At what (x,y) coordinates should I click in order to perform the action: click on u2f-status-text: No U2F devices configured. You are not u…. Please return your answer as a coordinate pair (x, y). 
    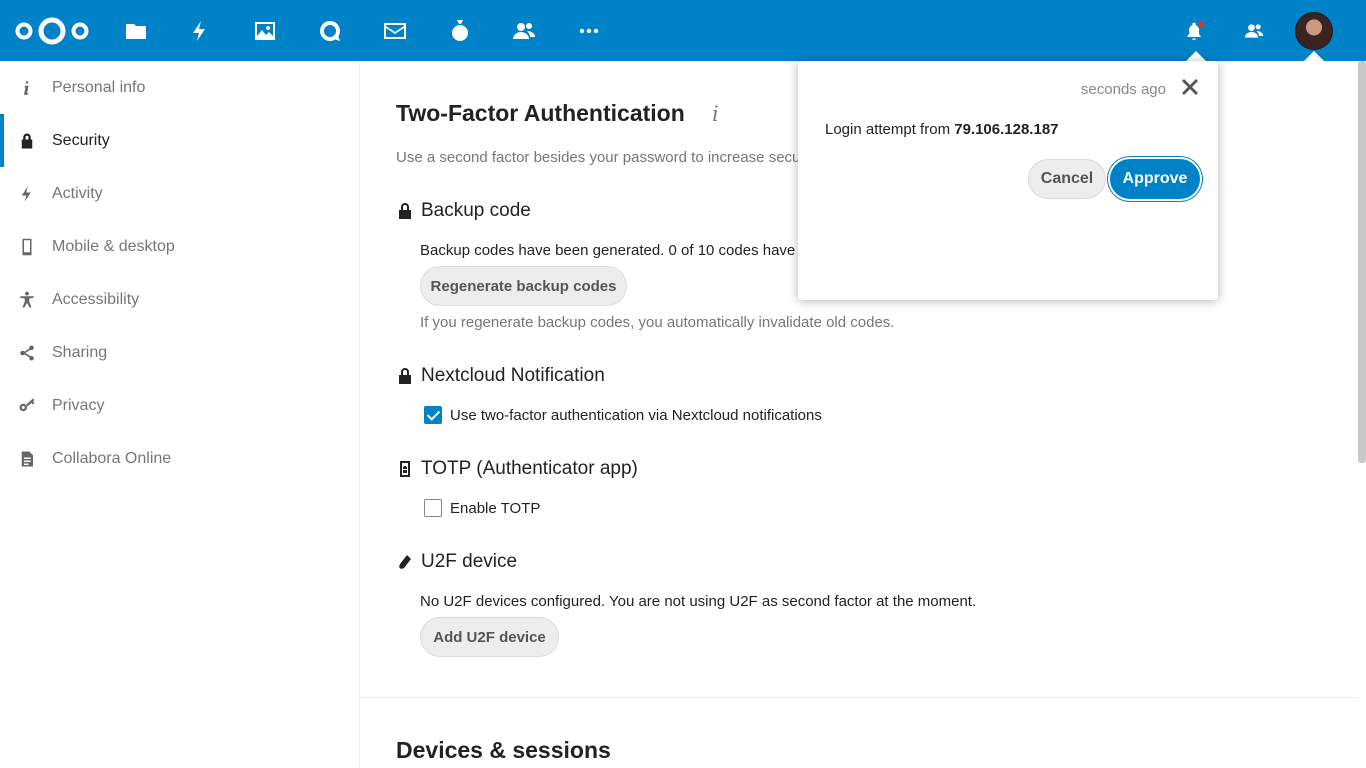
    Looking at the image, I should click on (698, 601).